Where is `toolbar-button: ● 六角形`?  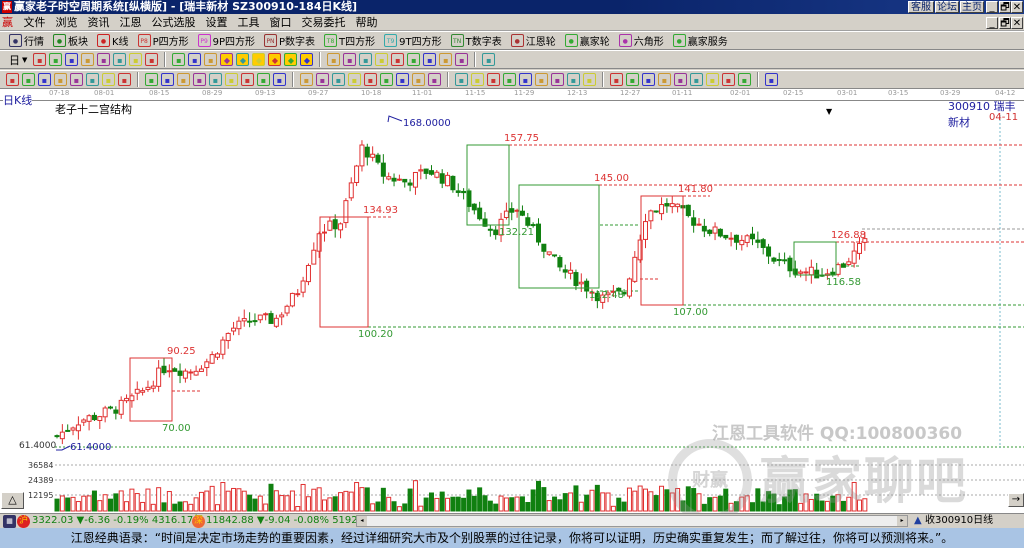
toolbar-button: ● 六角形 is located at coordinates (641, 41).